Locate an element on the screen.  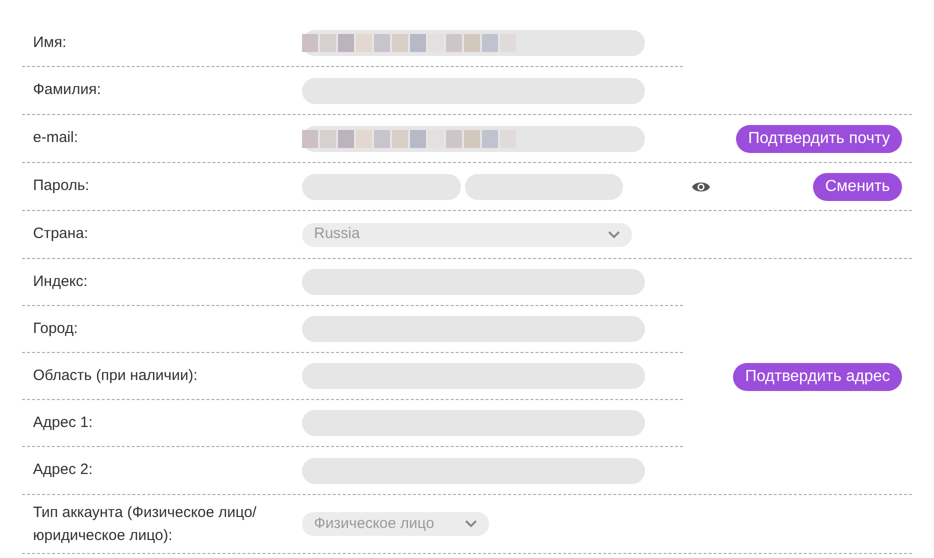
field-label: Адрес 1: is located at coordinates (63, 422).